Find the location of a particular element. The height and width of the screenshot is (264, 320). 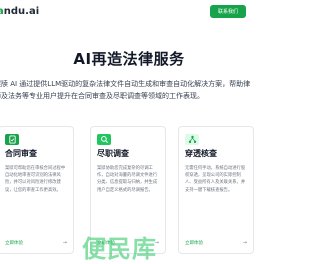

brand-logo-text: ndu.ai is located at coordinates (21, 11).